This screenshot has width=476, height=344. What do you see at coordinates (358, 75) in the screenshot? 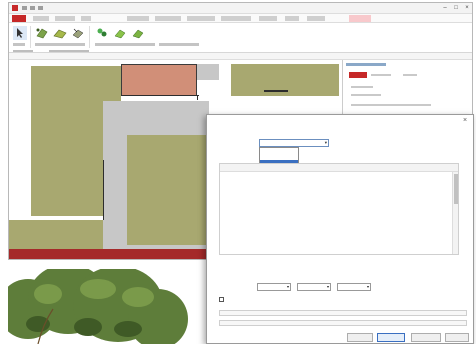
I see `properties-tab-active` at bounding box center [358, 75].